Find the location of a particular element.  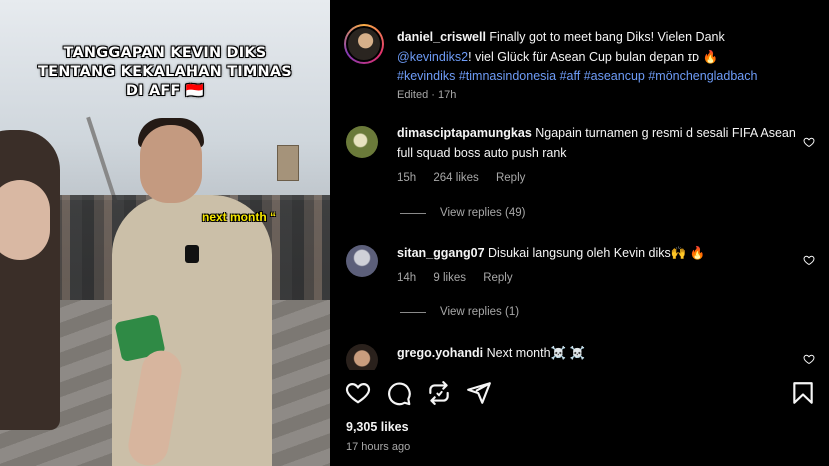

view-replies-button: View replies (49) is located at coordinates (462, 213).